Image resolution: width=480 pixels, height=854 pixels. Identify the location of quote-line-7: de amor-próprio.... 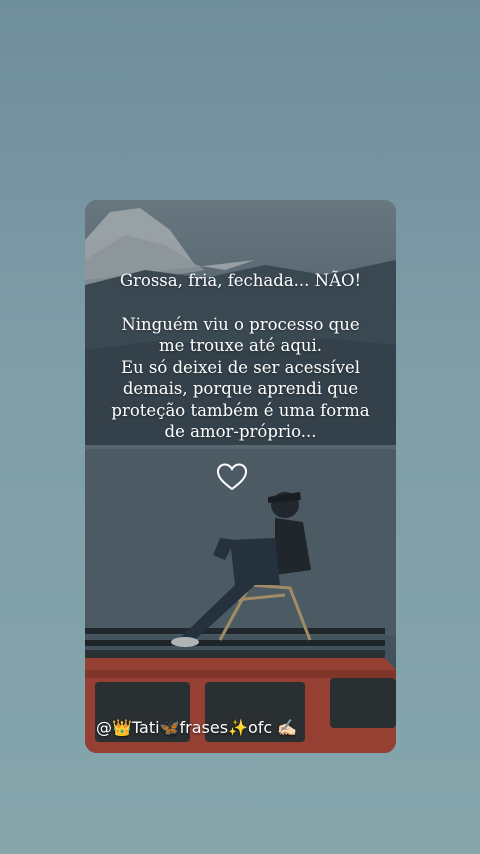
(240, 431).